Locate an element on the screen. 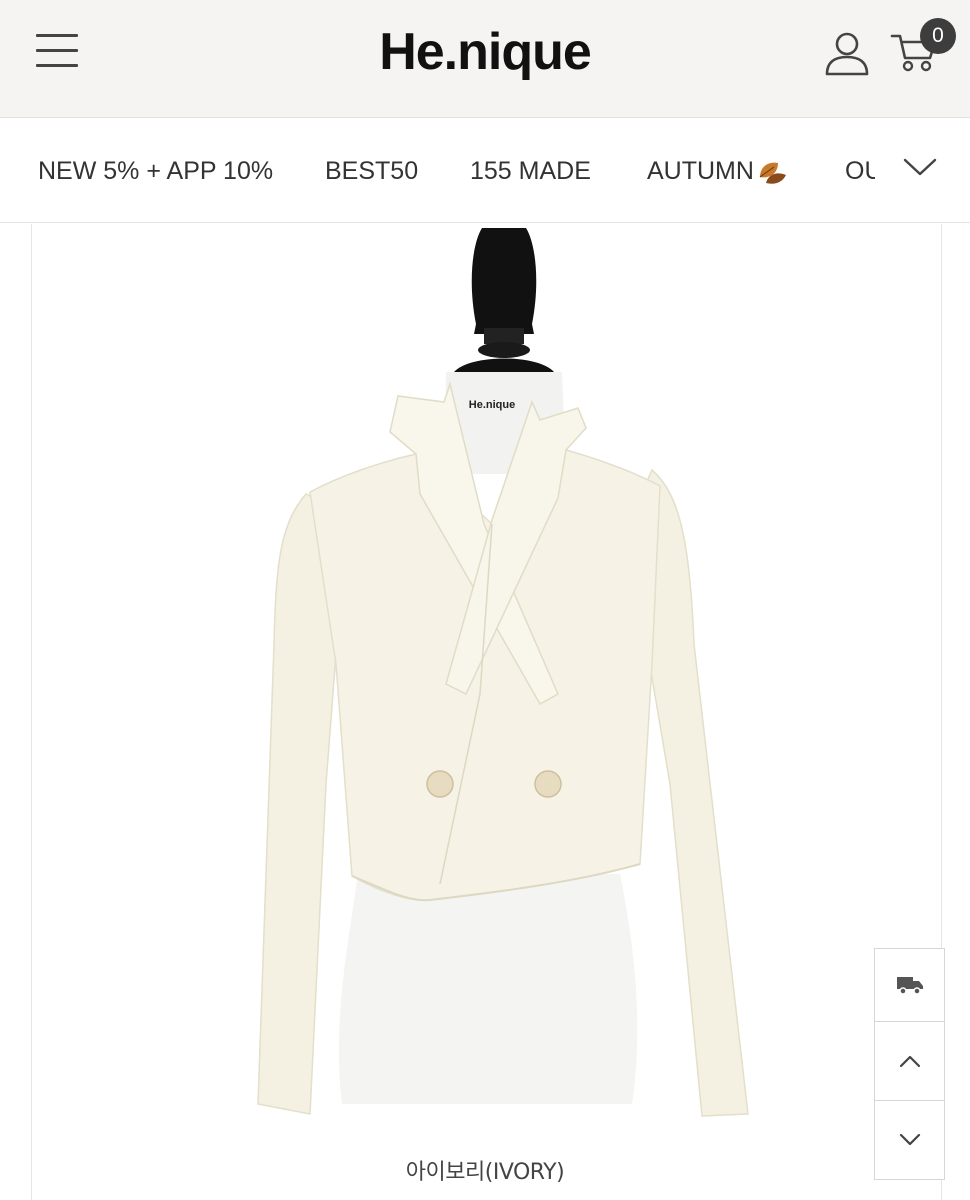  scroll-top-button is located at coordinates (909, 1061).